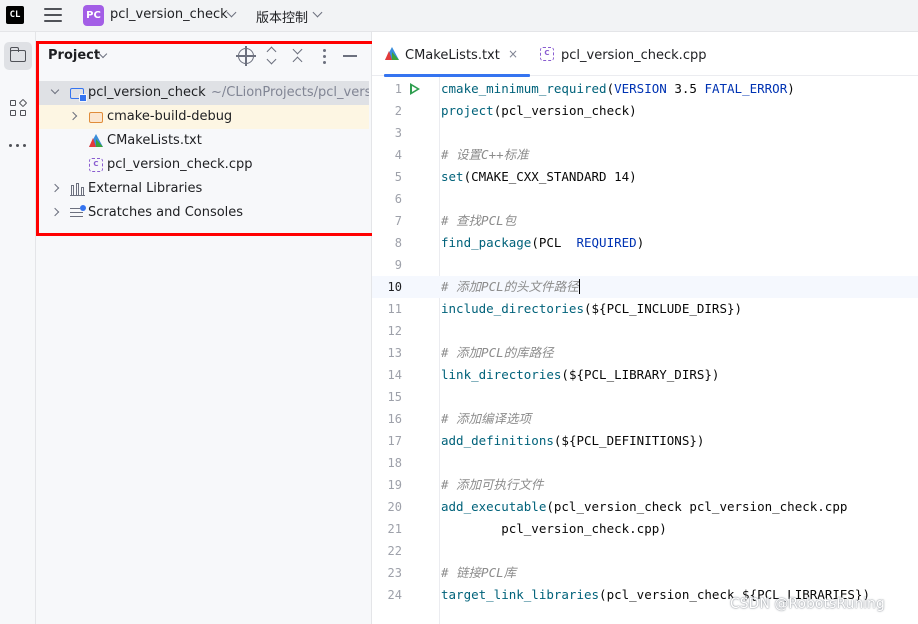  What do you see at coordinates (645, 353) in the screenshot?
I see `code-line: 13 # 添加PCL的库路径` at bounding box center [645, 353].